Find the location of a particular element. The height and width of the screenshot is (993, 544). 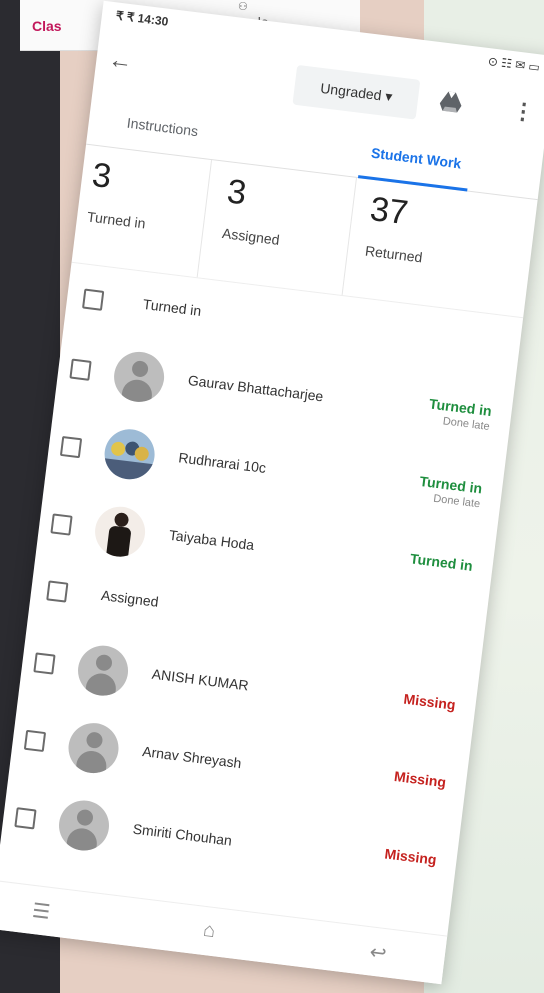

tab-instructions: Instructions is located at coordinates (162, 127).